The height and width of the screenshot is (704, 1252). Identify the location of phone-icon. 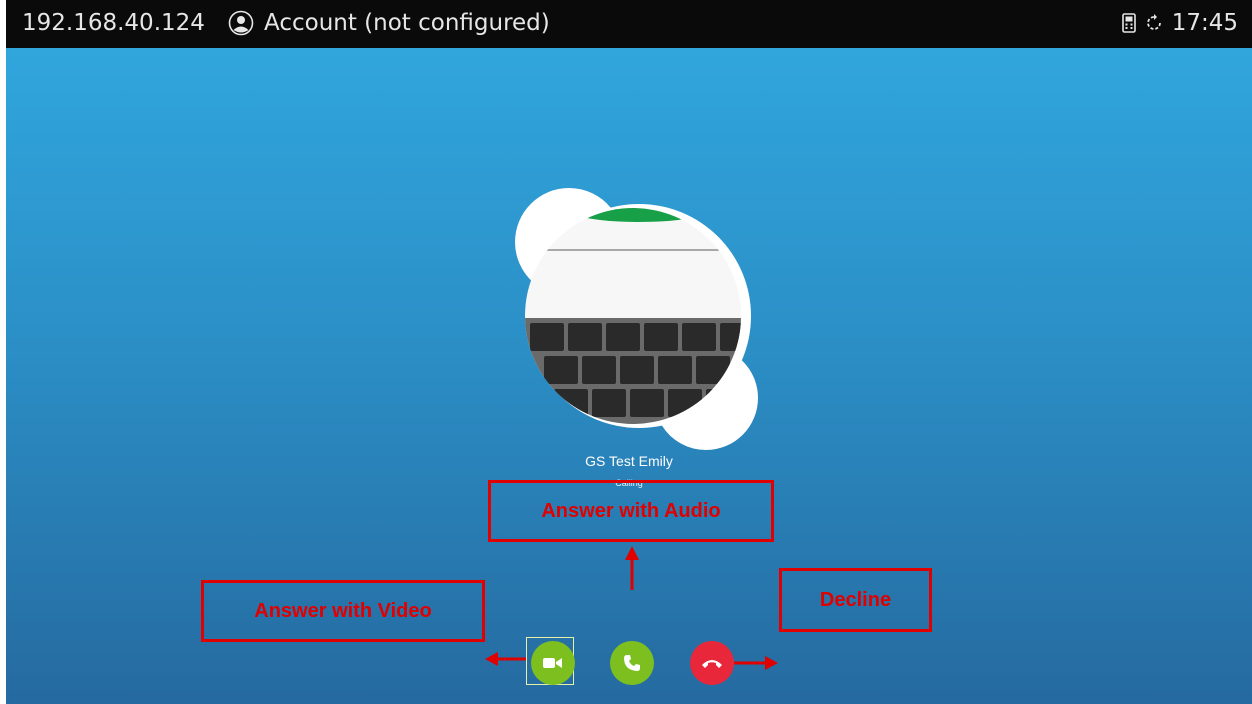
(632, 663).